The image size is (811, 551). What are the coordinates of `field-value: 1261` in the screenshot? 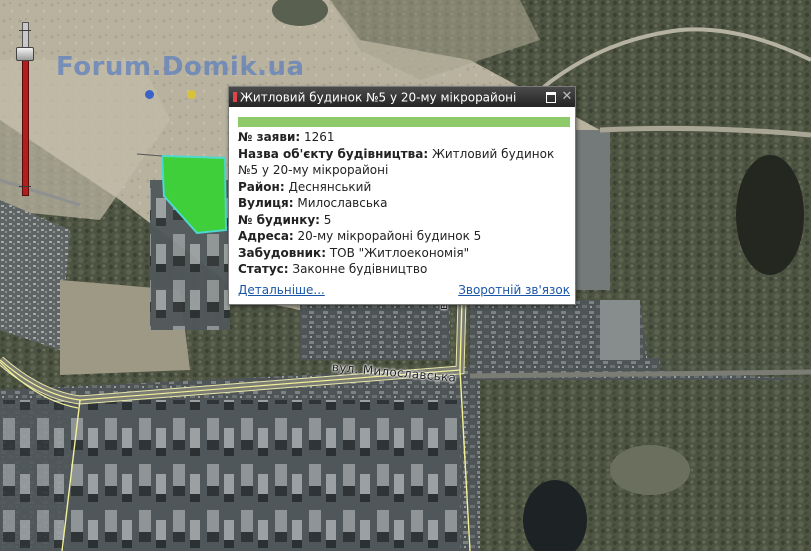 It's located at (317, 137).